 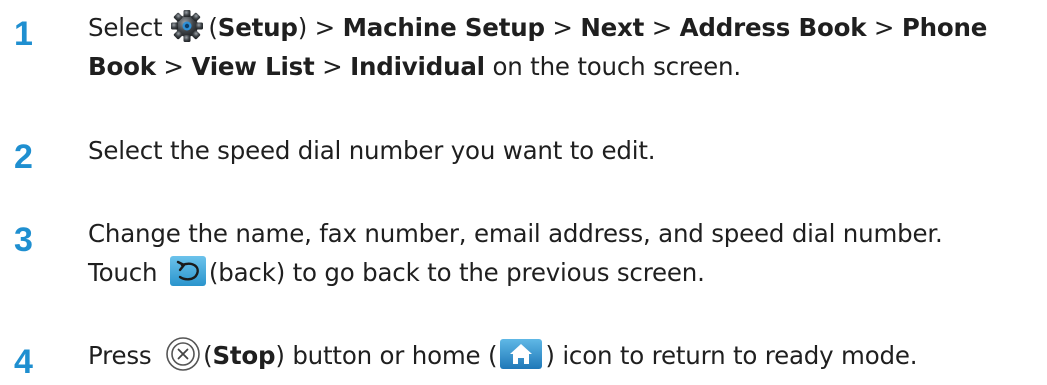 I want to click on individual-label: Individual, so click(x=417, y=66).